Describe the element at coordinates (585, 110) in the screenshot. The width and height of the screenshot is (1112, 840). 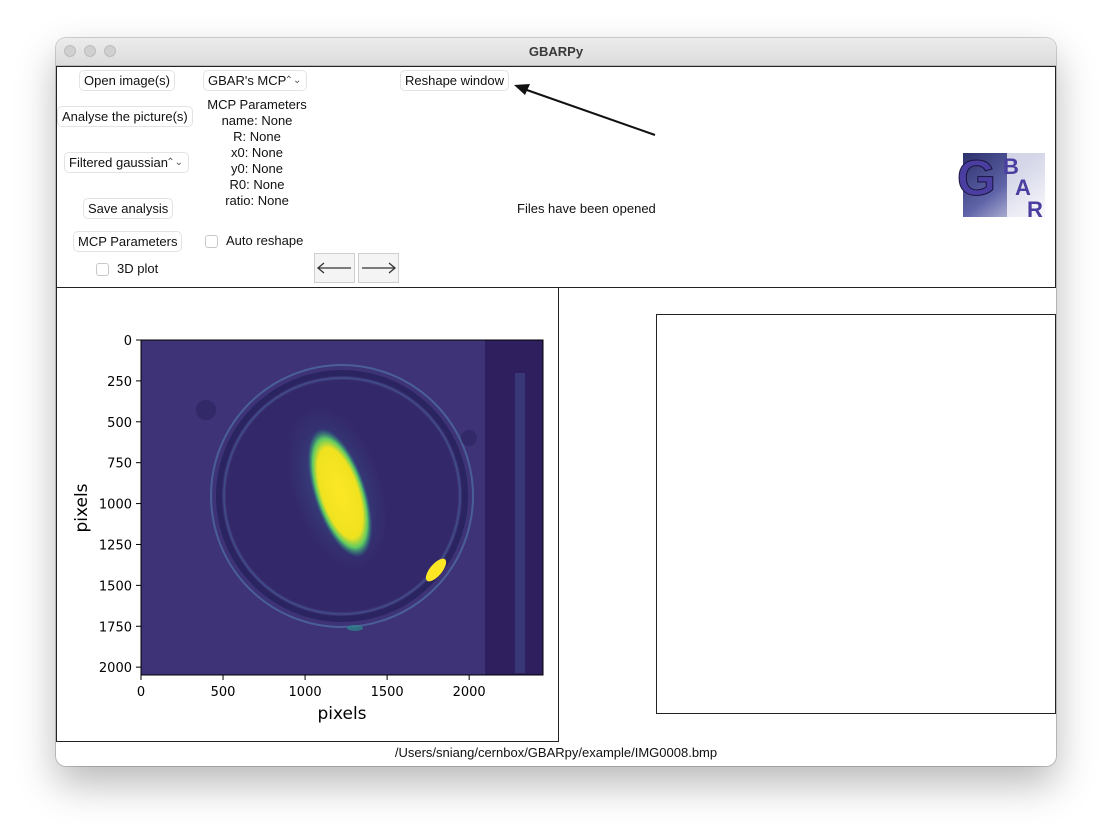
I see `annotation-arrow-icon` at that location.